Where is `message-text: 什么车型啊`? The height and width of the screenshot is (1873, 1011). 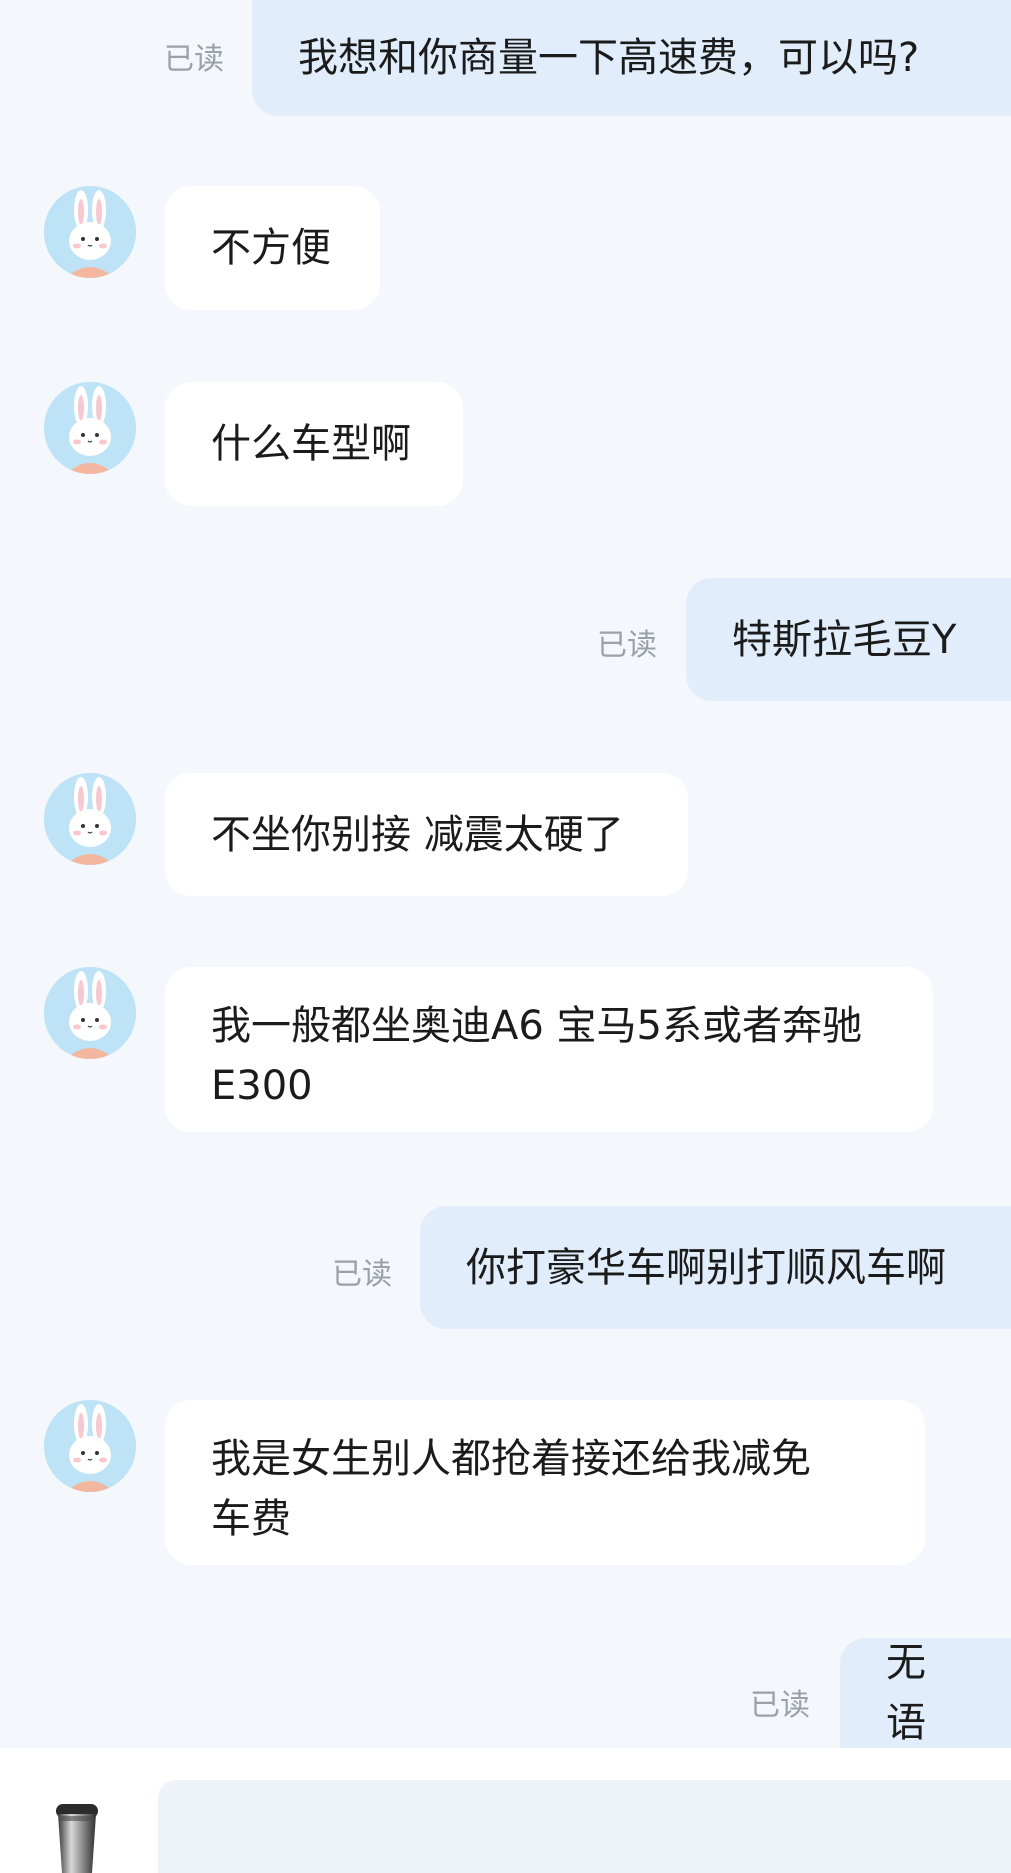 message-text: 什么车型啊 is located at coordinates (311, 444).